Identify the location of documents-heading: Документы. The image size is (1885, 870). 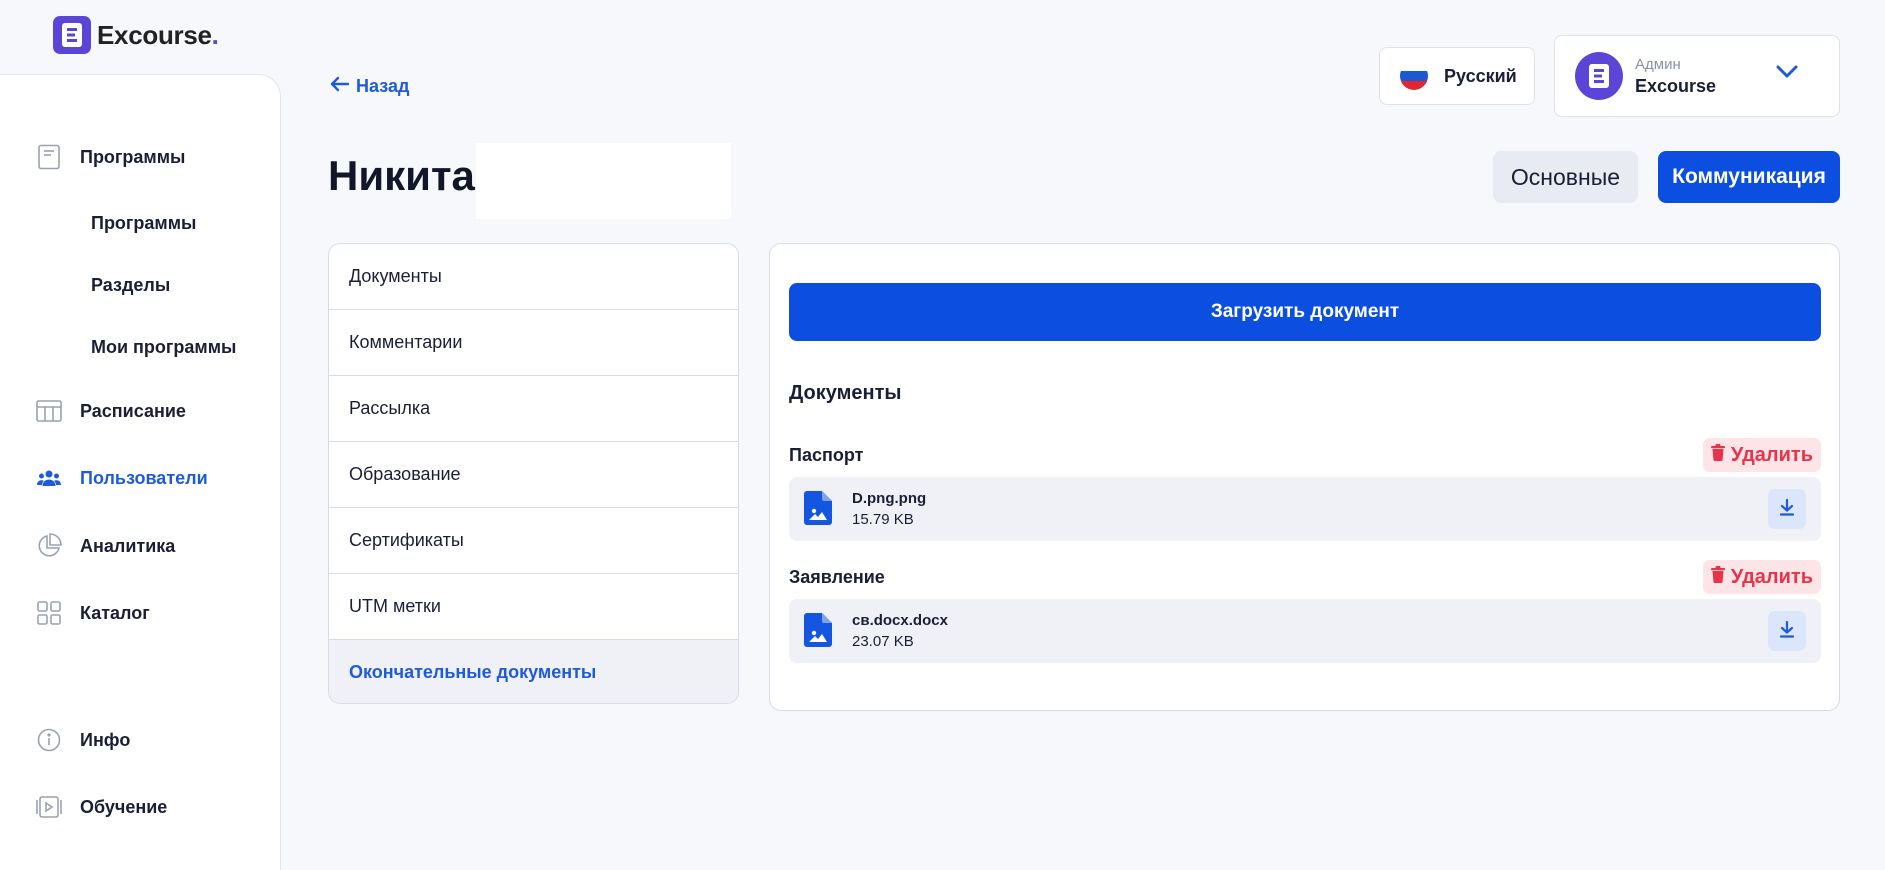
(845, 393).